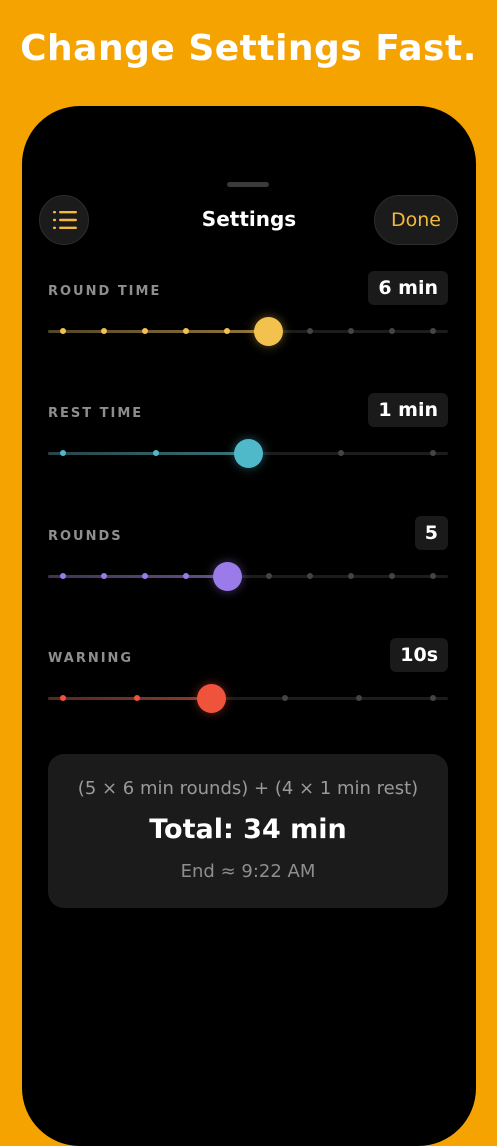 Image resolution: width=497 pixels, height=1146 pixels. Describe the element at coordinates (138, 576) in the screenshot. I see `rounds-slider-fill` at that location.